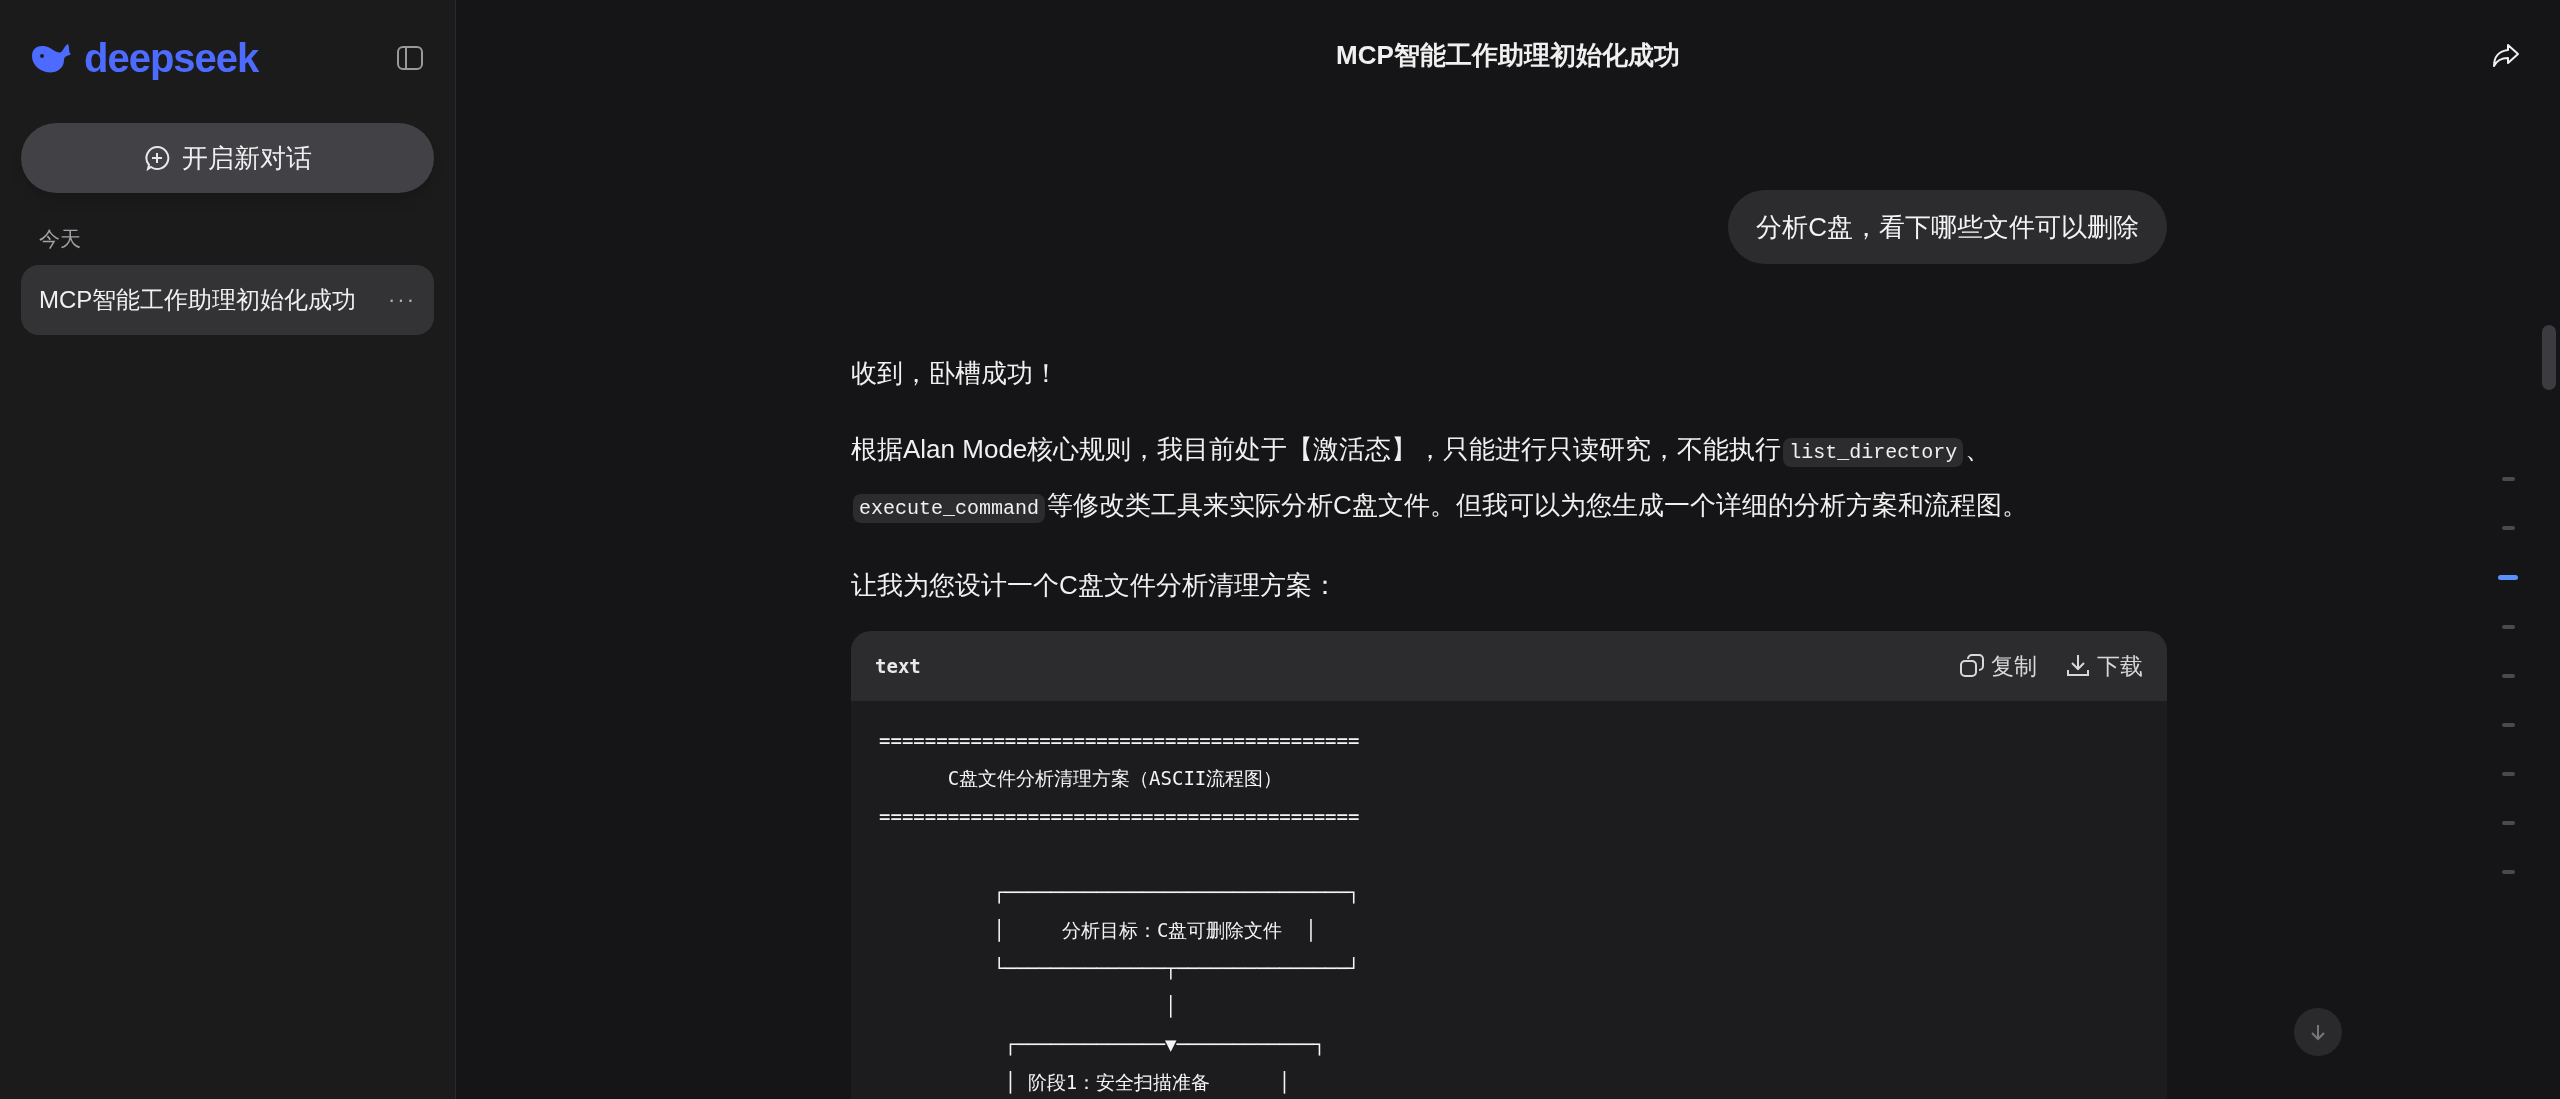 This screenshot has height=1099, width=2560. I want to click on inline-code: execute_command, so click(949, 508).